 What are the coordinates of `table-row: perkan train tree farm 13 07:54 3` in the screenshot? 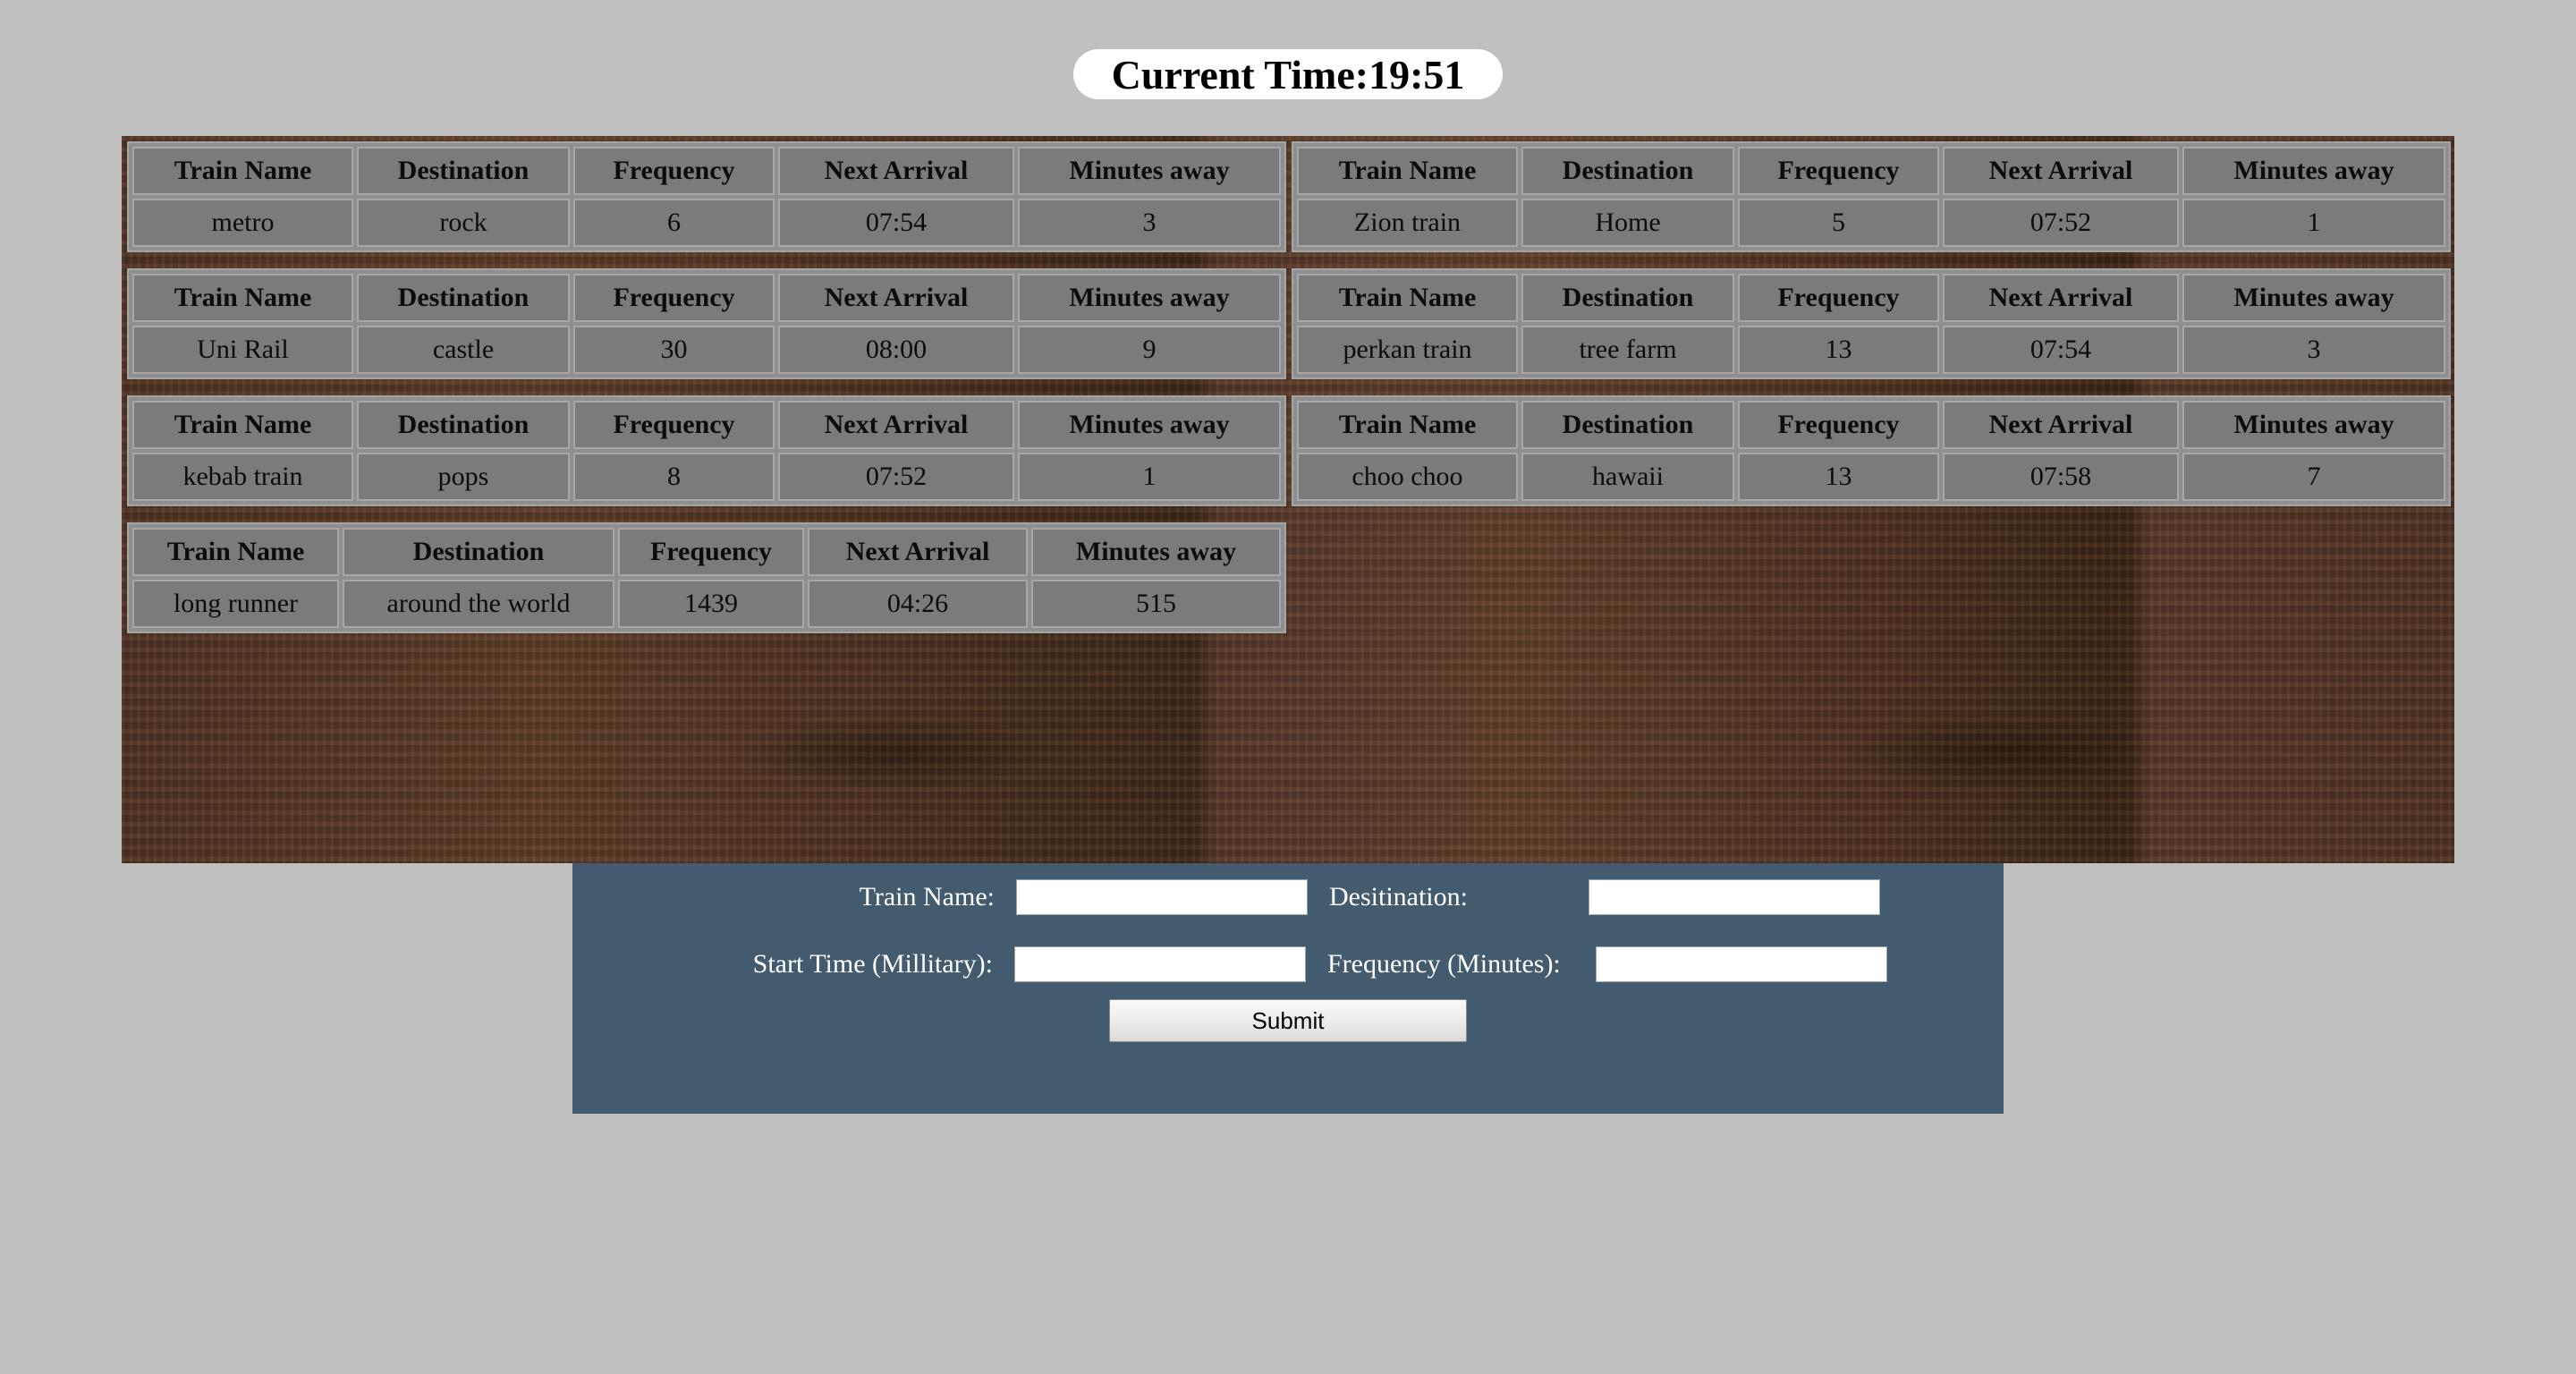 It's located at (1871, 350).